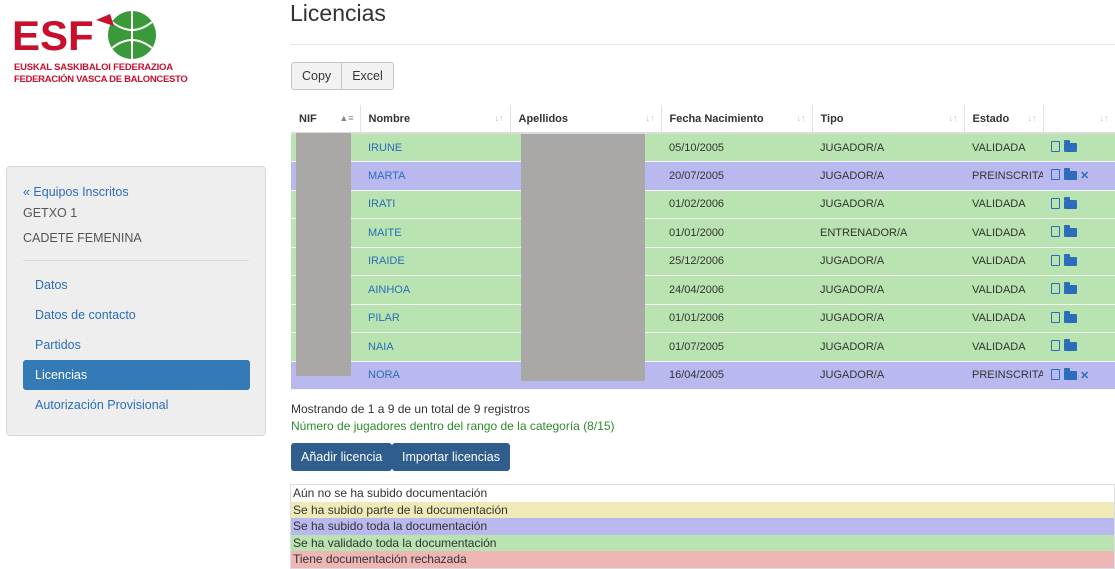 The image size is (1115, 569). I want to click on redacted-surname-block, so click(583, 257).